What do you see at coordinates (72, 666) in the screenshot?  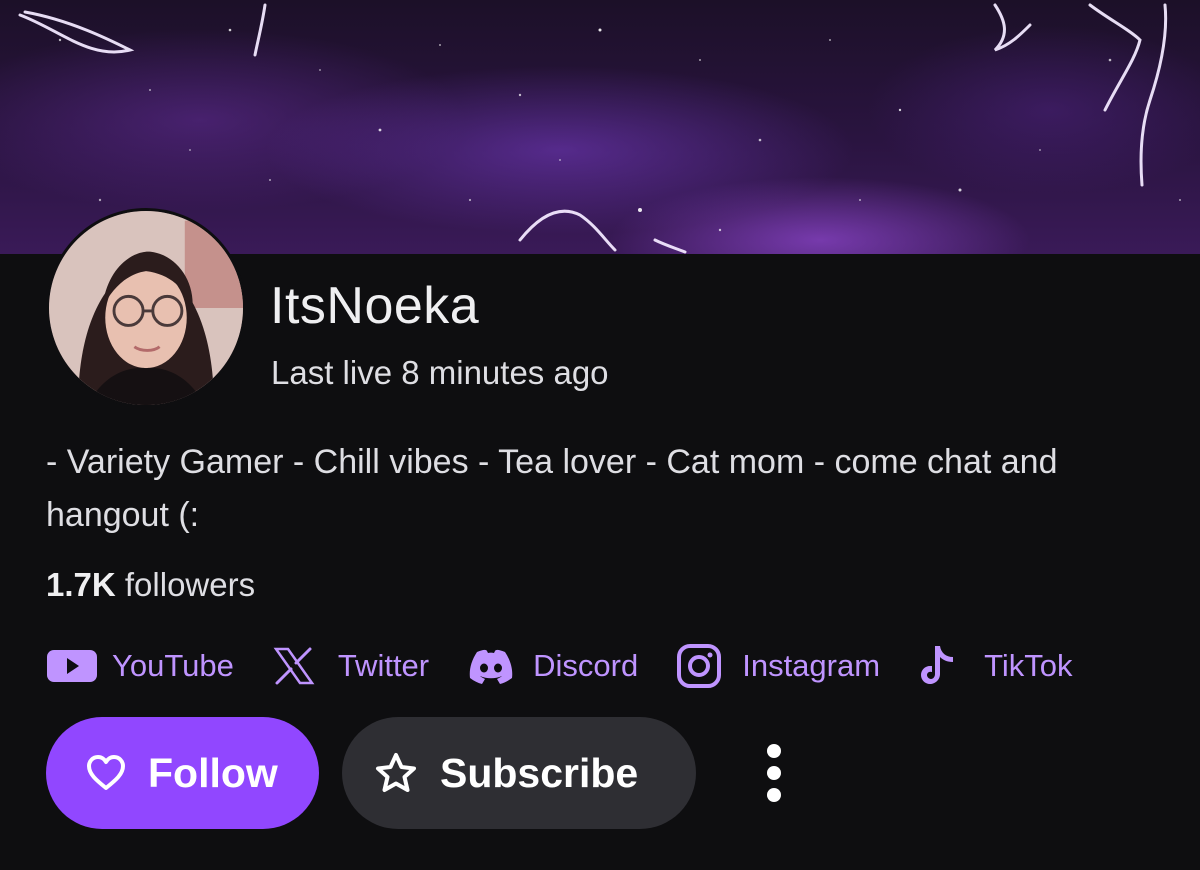 I see `youtube-icon` at bounding box center [72, 666].